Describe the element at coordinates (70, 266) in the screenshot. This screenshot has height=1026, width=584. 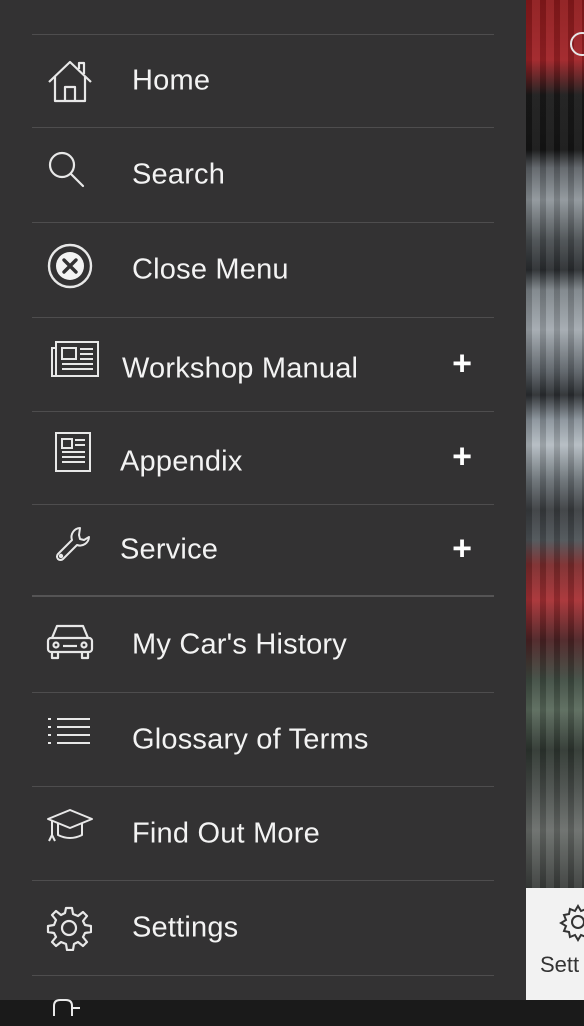
I see `close-icon` at that location.